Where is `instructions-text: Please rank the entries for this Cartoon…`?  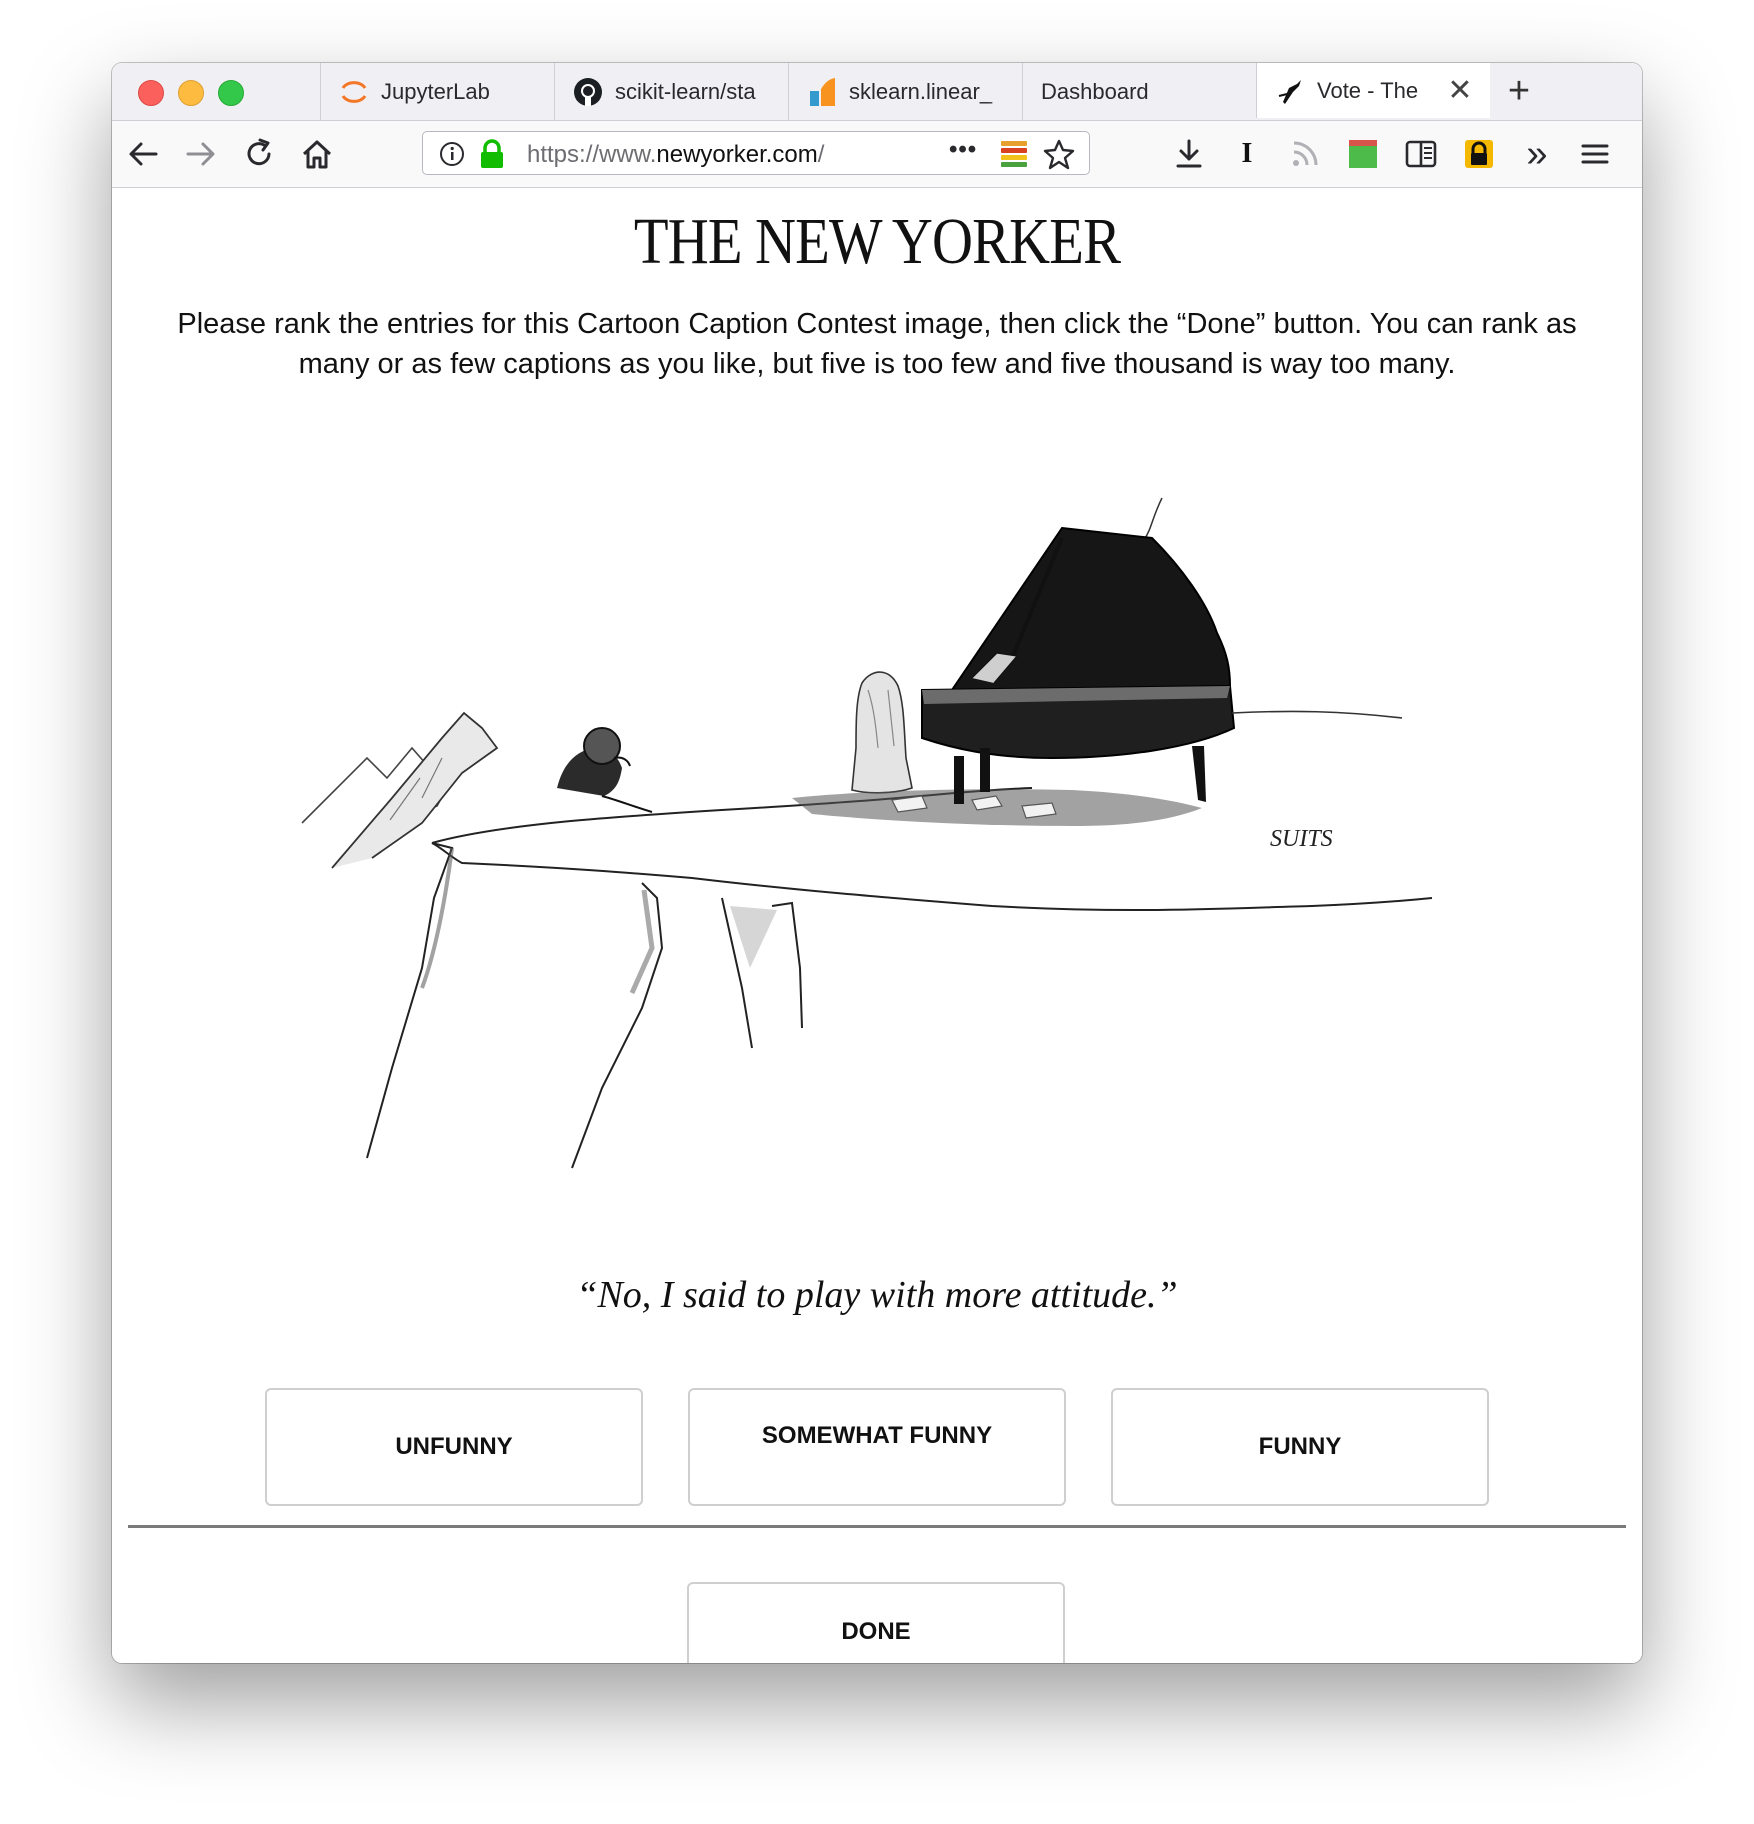 instructions-text: Please rank the entries for this Cartoon… is located at coordinates (877, 344).